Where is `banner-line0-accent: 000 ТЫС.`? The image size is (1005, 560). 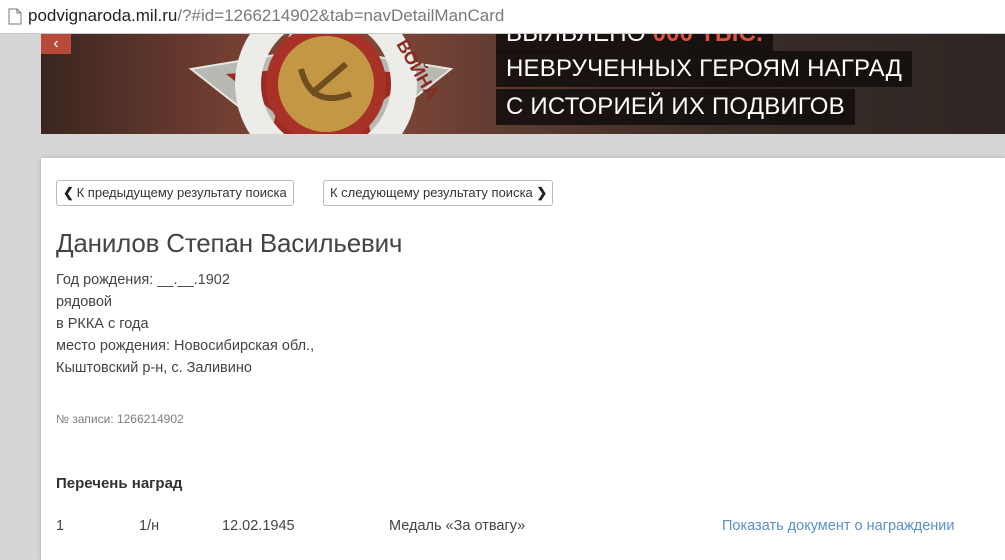 banner-line0-accent: 000 ТЫС. is located at coordinates (708, 40).